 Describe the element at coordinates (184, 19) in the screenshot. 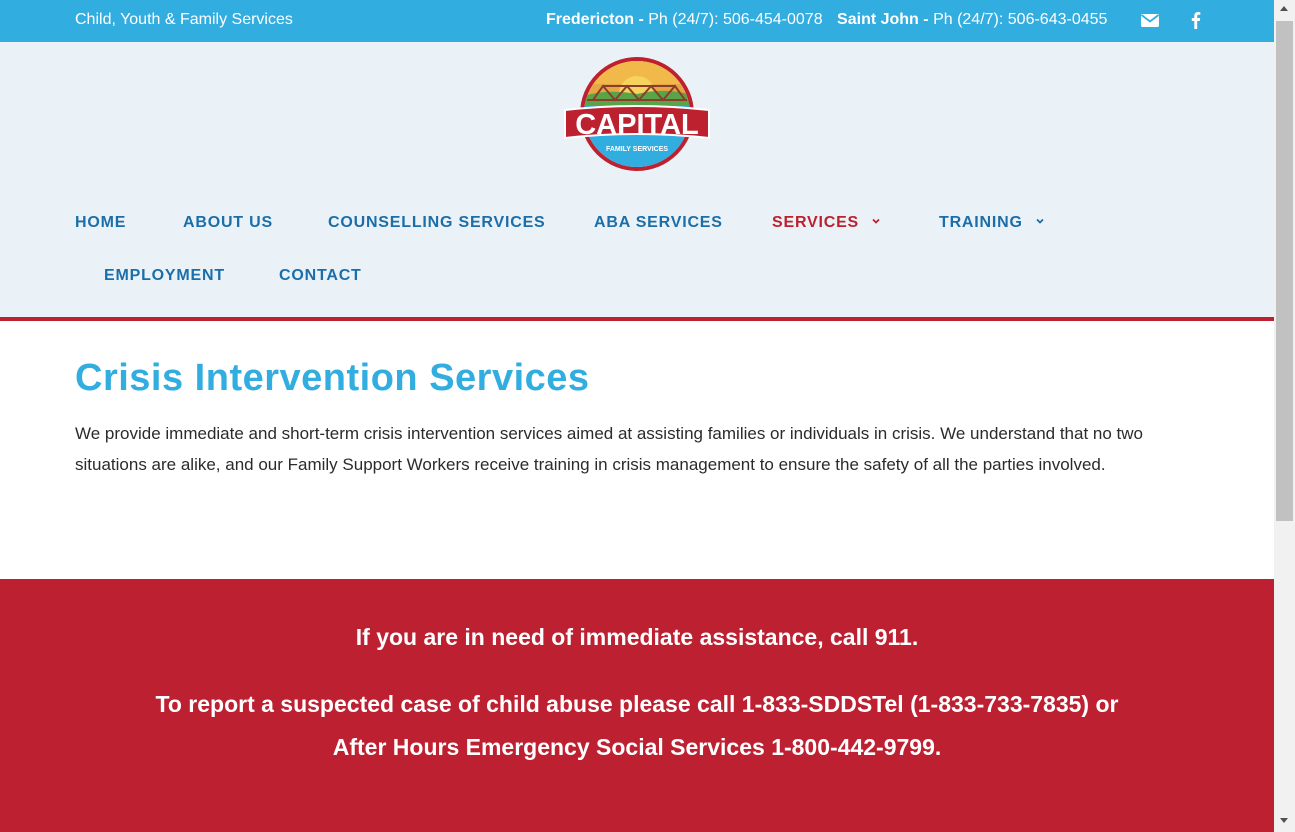

I see `tagline: Child, Youth & Family Services` at that location.